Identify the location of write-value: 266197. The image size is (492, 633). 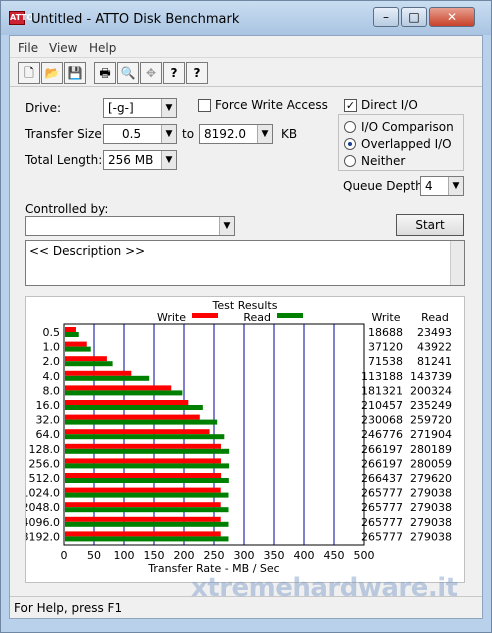
(382, 463).